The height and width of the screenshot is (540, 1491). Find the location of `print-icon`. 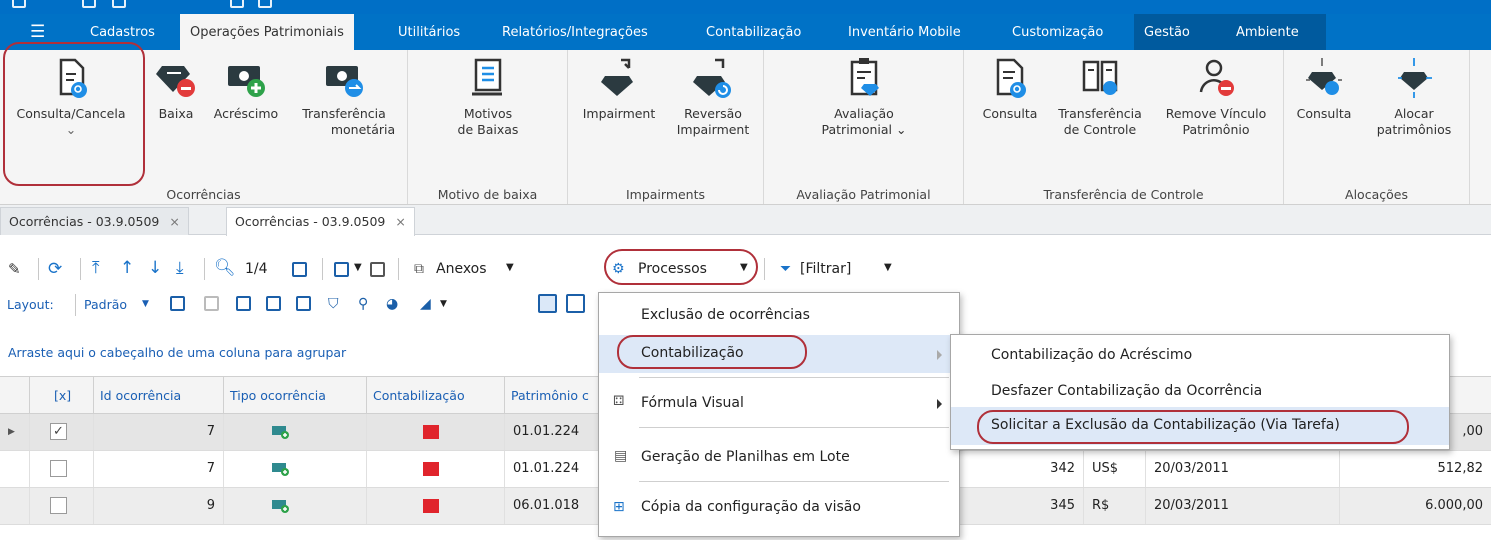

print-icon is located at coordinates (119, 4).